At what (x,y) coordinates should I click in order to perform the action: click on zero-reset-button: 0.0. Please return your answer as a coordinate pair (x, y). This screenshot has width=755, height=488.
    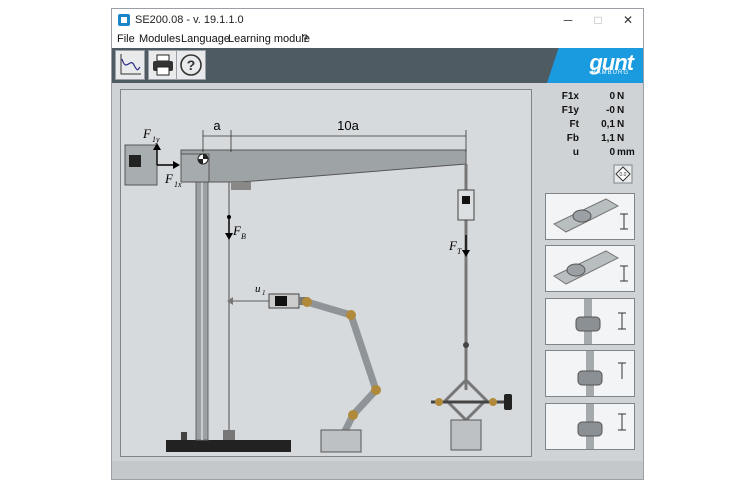
    Looking at the image, I should click on (623, 174).